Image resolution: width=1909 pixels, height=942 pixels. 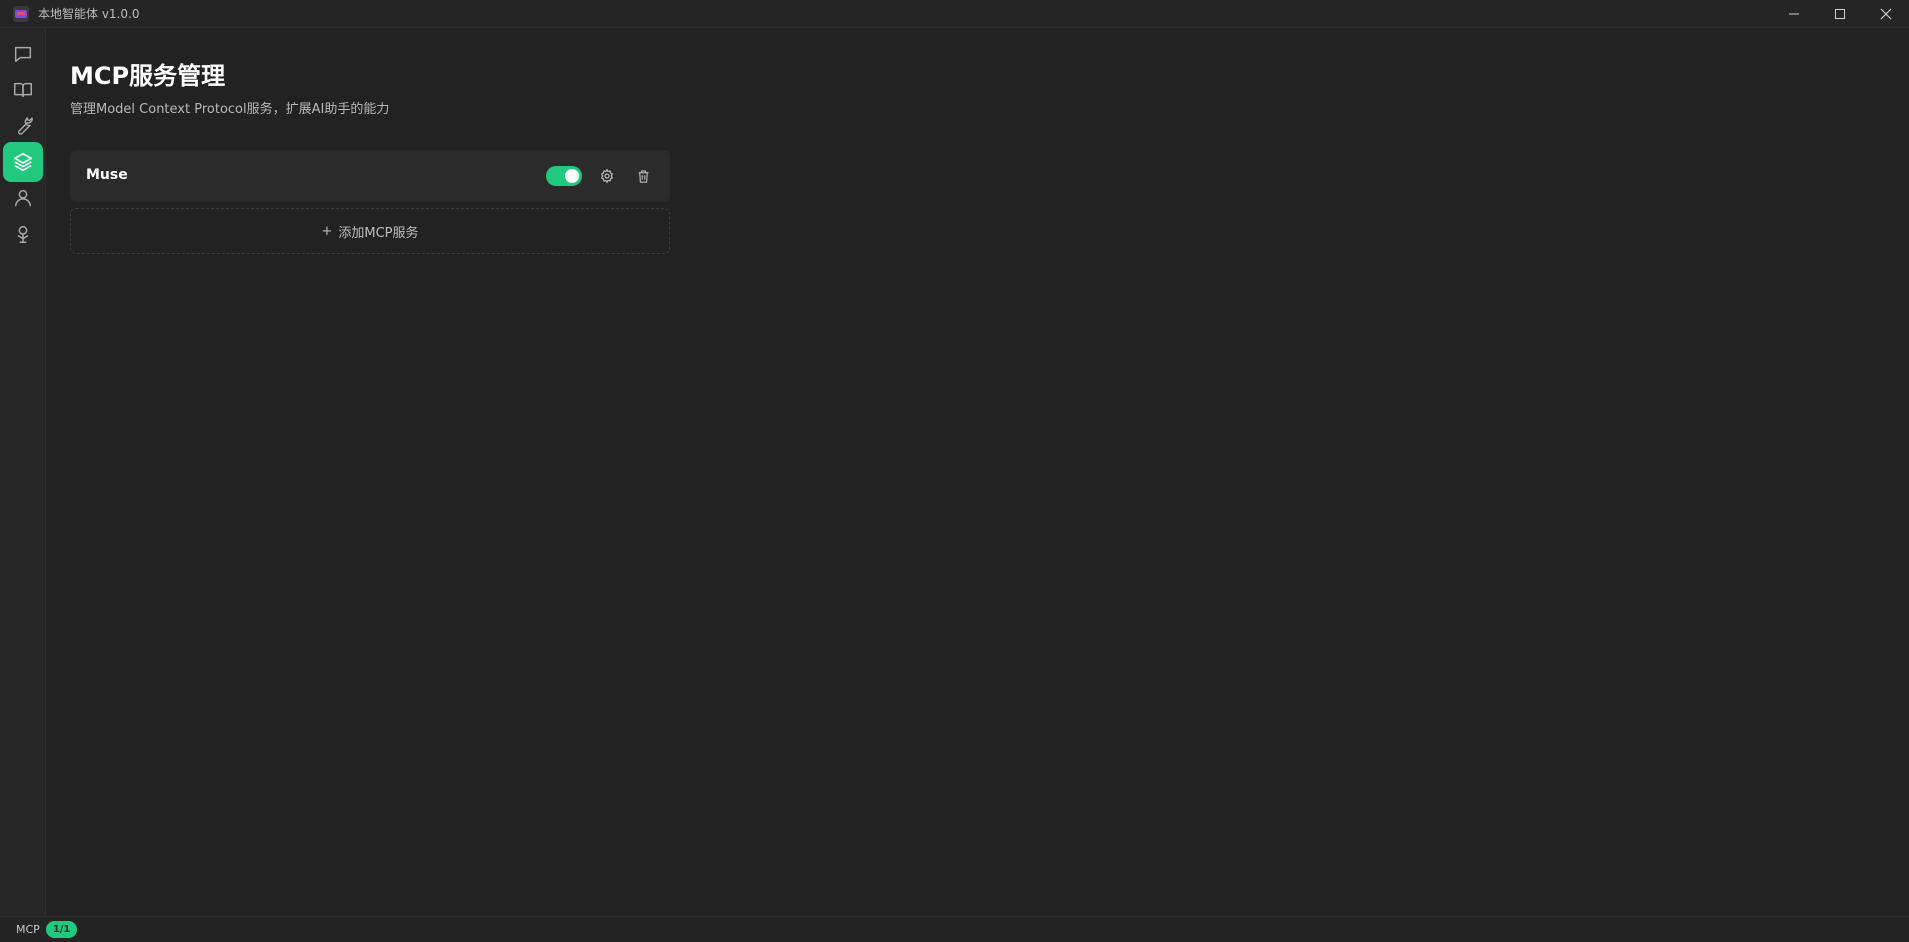 I want to click on service-delete-button, so click(x=643, y=176).